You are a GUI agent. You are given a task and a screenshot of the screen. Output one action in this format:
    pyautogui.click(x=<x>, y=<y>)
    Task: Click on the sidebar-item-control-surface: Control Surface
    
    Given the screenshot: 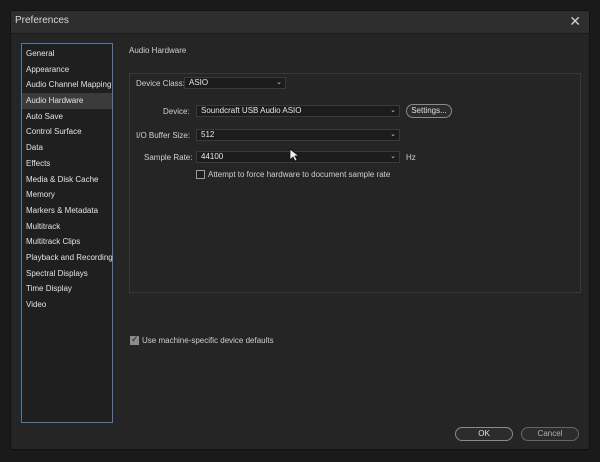 What is the action you would take?
    pyautogui.click(x=67, y=132)
    